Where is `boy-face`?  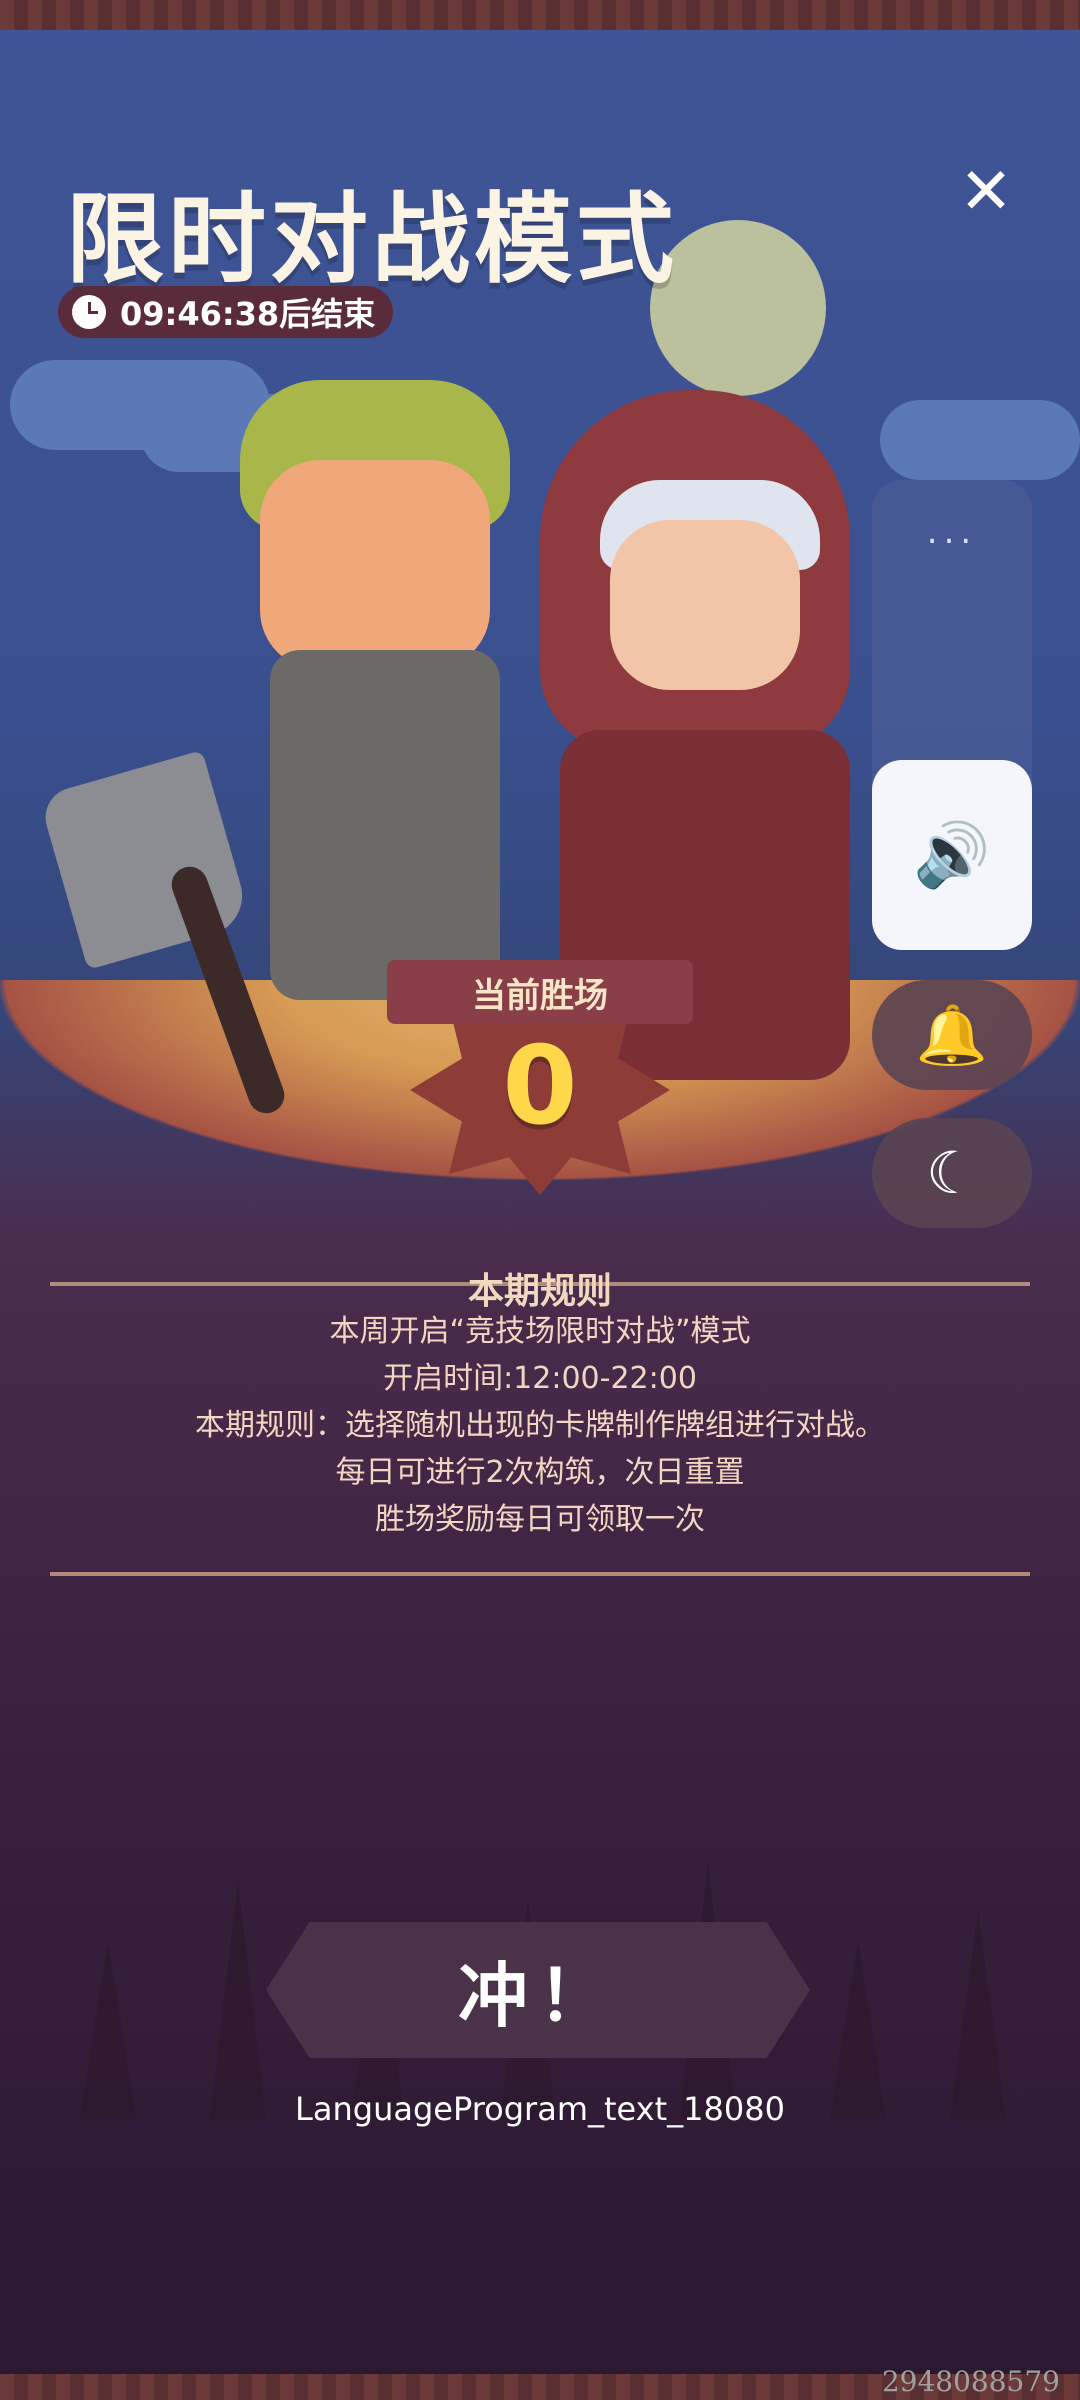
boy-face is located at coordinates (375, 565).